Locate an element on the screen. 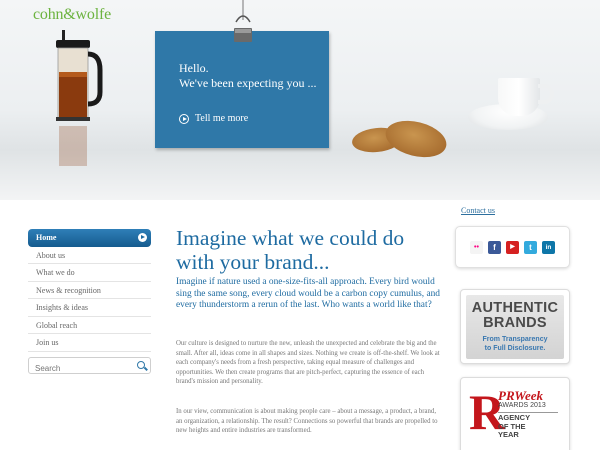 This screenshot has height=450, width=600. linkedin-icon: in is located at coordinates (548, 247).